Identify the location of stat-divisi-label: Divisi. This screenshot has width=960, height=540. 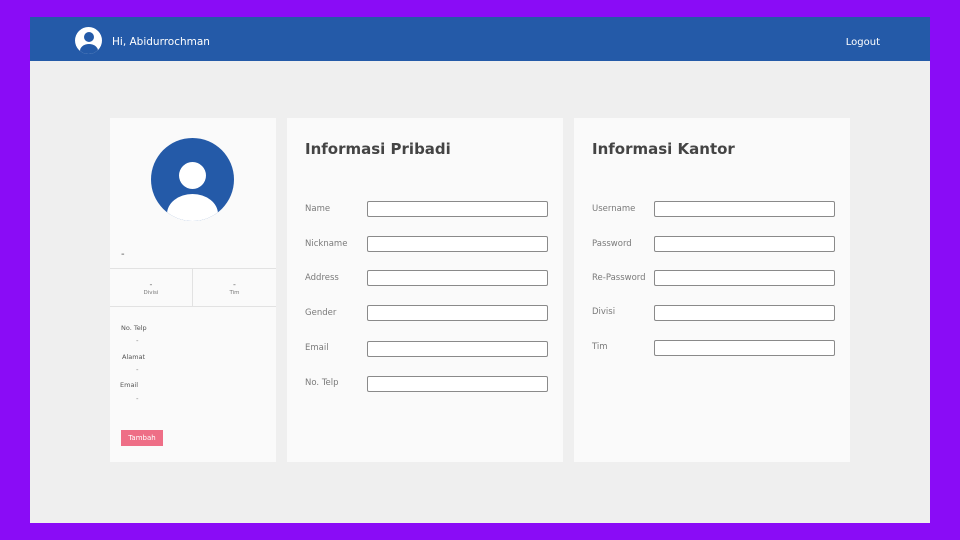
(151, 293).